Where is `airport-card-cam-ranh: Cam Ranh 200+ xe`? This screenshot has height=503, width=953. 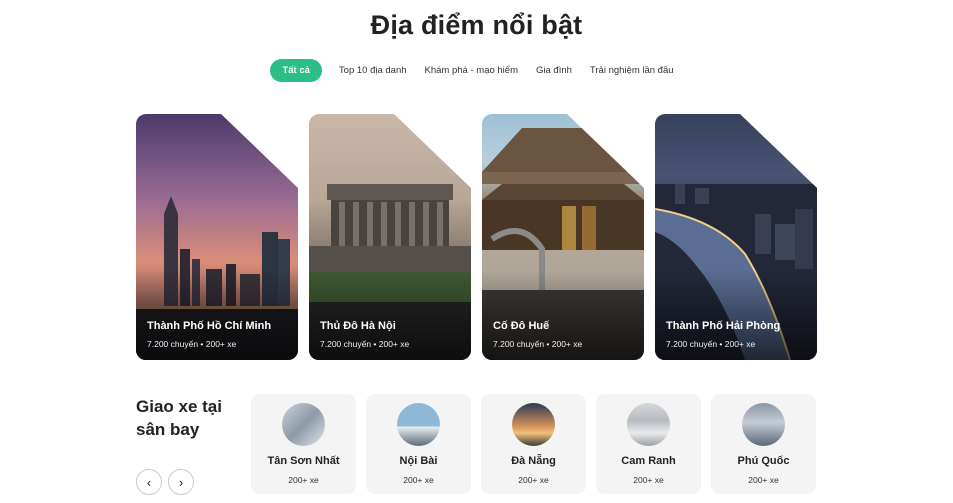
airport-card-cam-ranh: Cam Ranh 200+ xe is located at coordinates (648, 444).